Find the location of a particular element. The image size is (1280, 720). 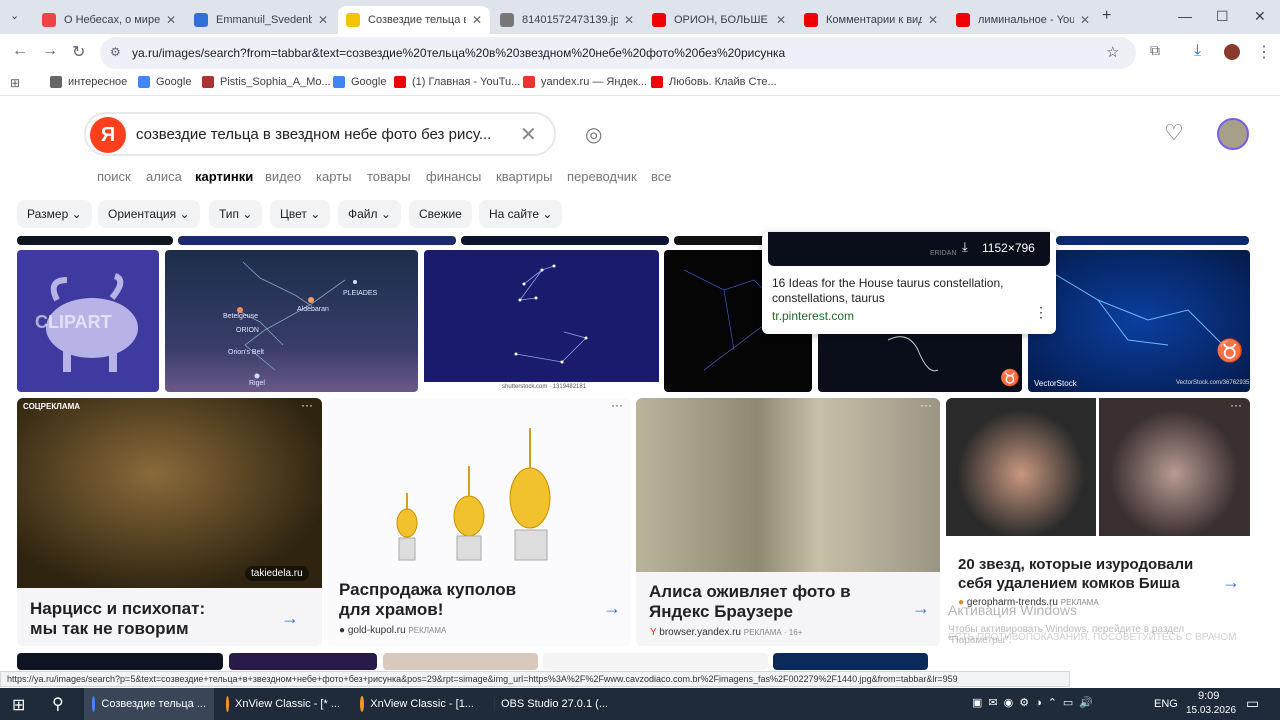

camera-search-icon: ◎ is located at coordinates (593, 134).